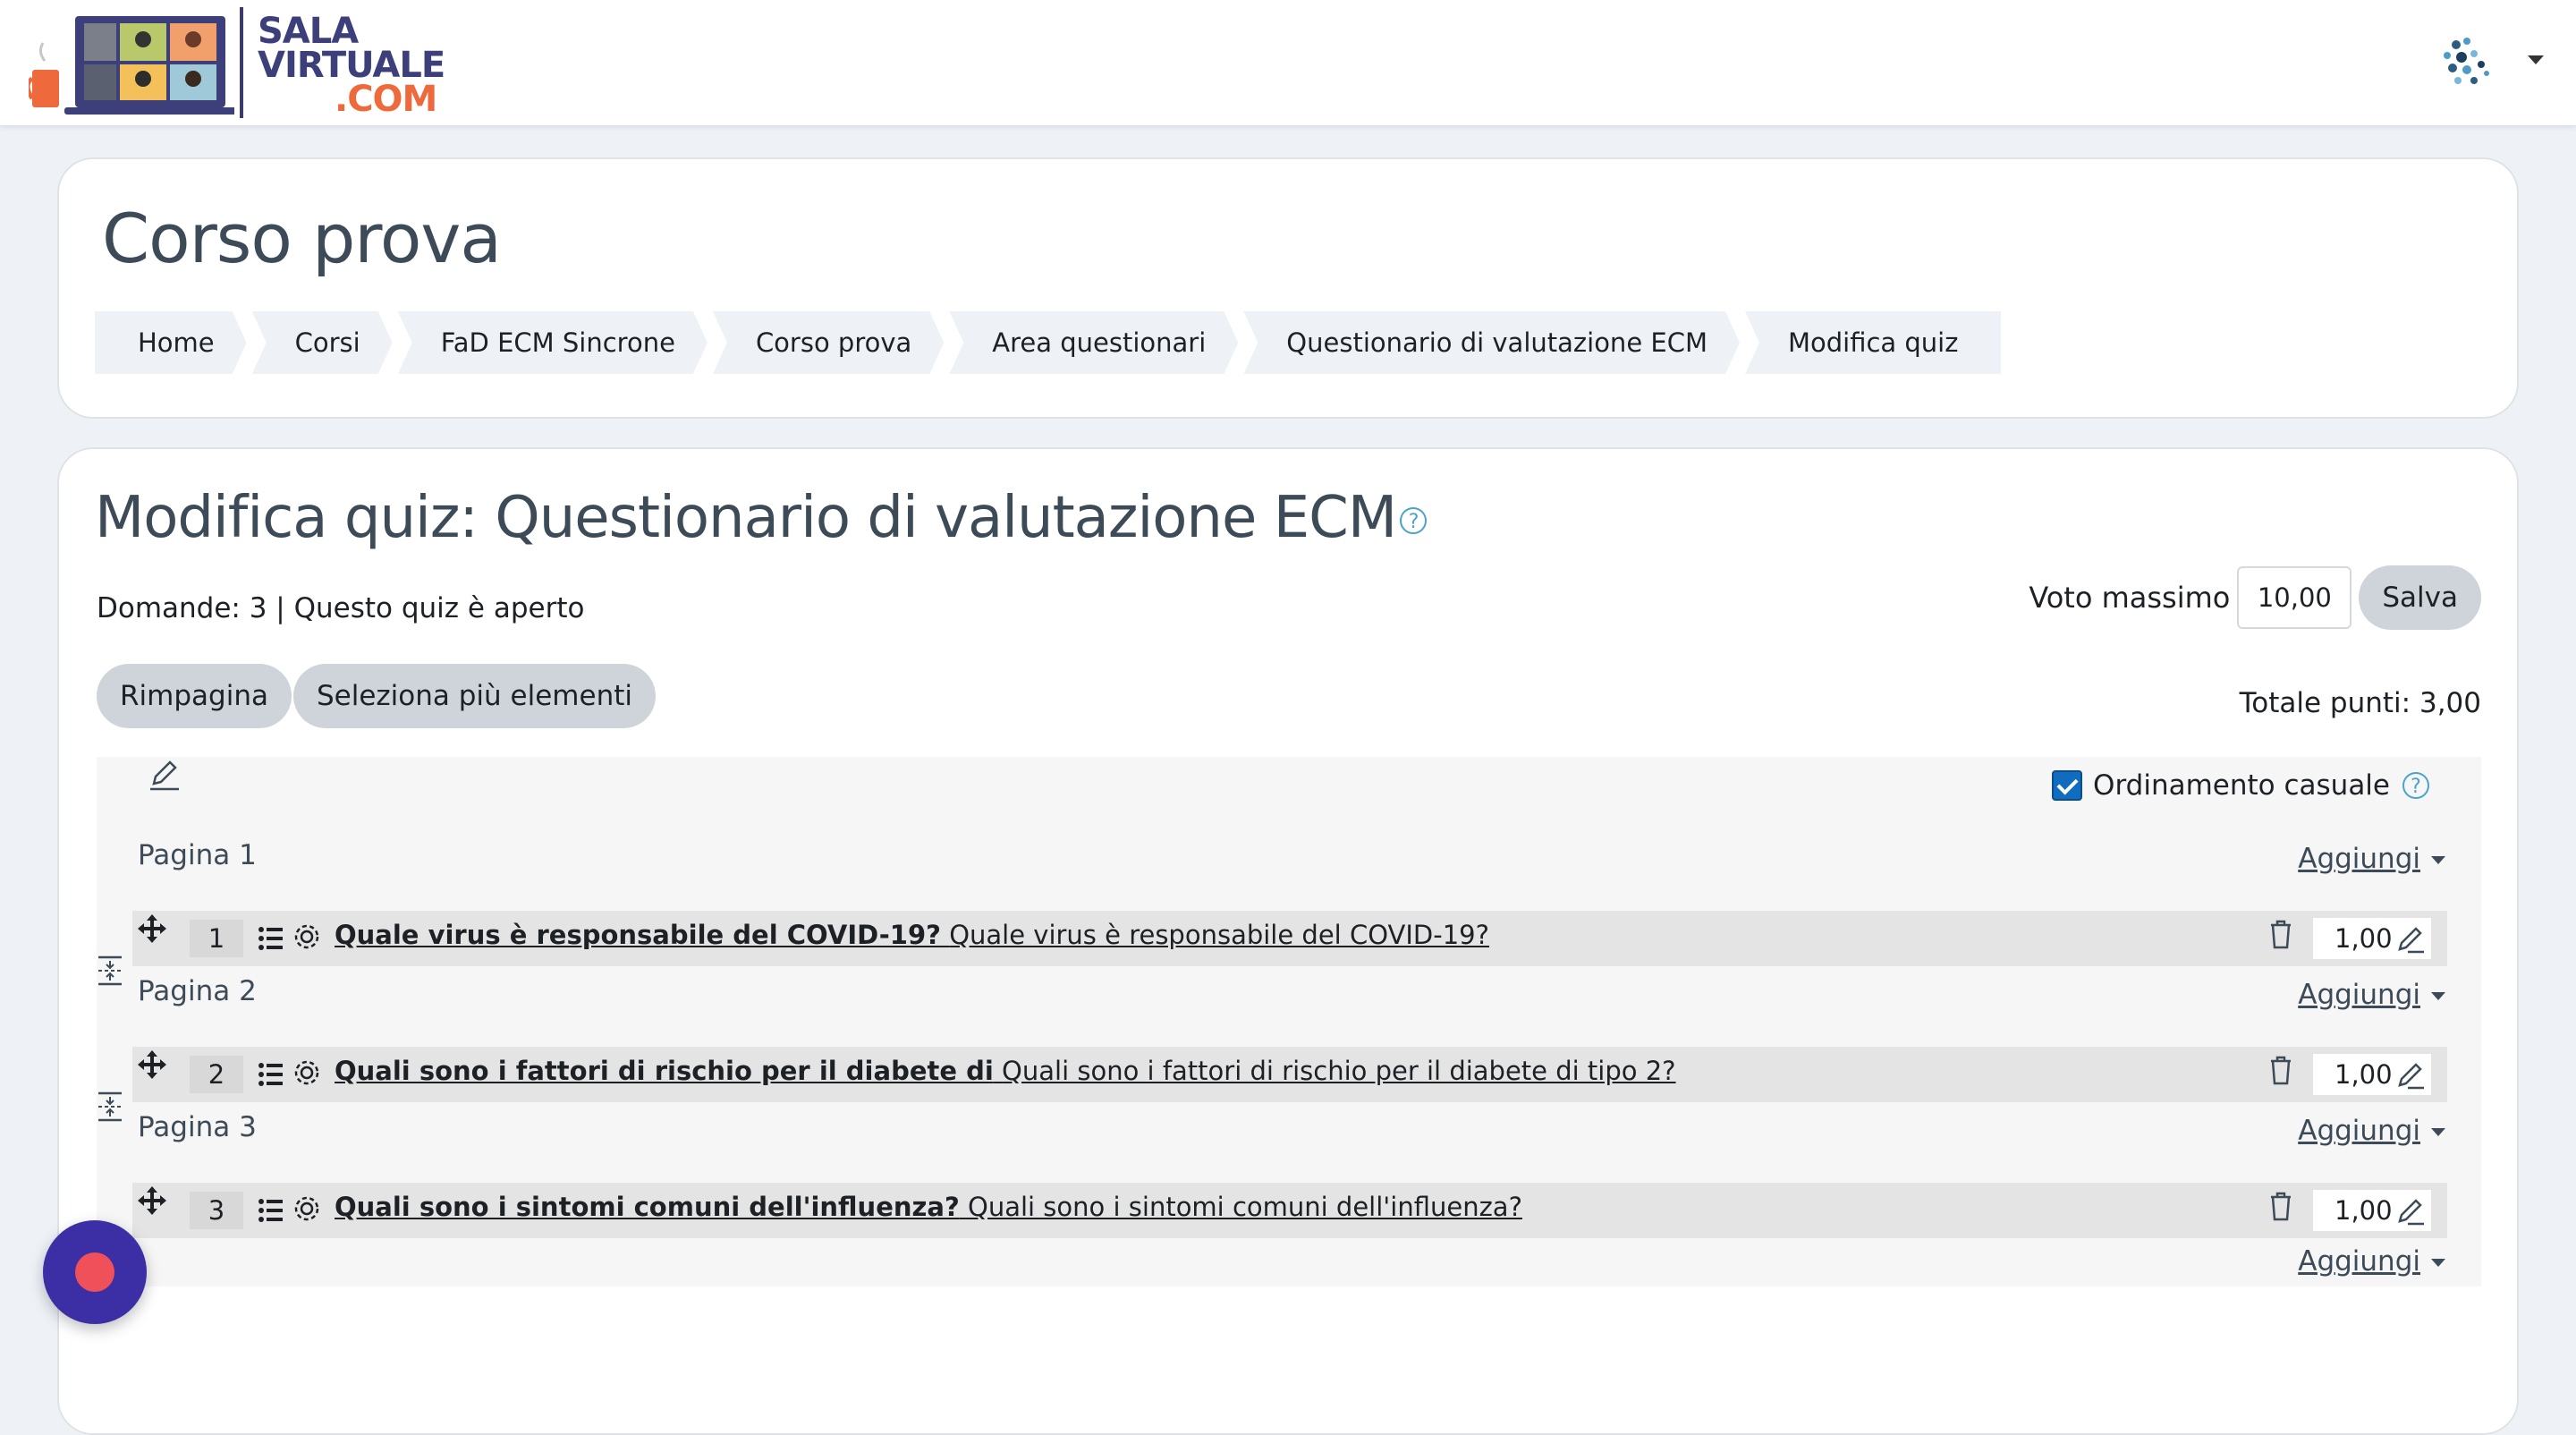 This screenshot has width=2576, height=1435. I want to click on question-number: 1, so click(216, 938).